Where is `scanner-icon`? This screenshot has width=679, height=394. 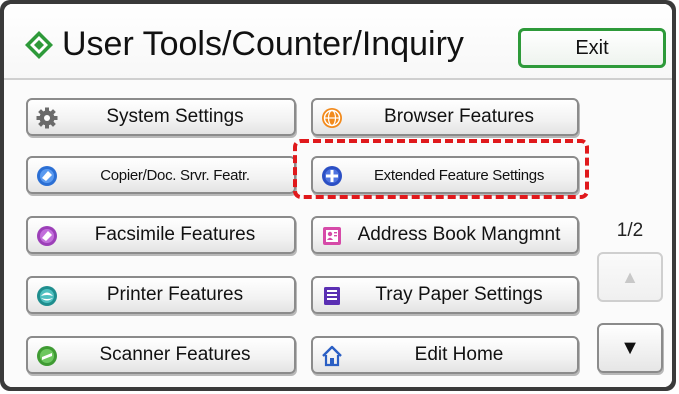 scanner-icon is located at coordinates (47, 356).